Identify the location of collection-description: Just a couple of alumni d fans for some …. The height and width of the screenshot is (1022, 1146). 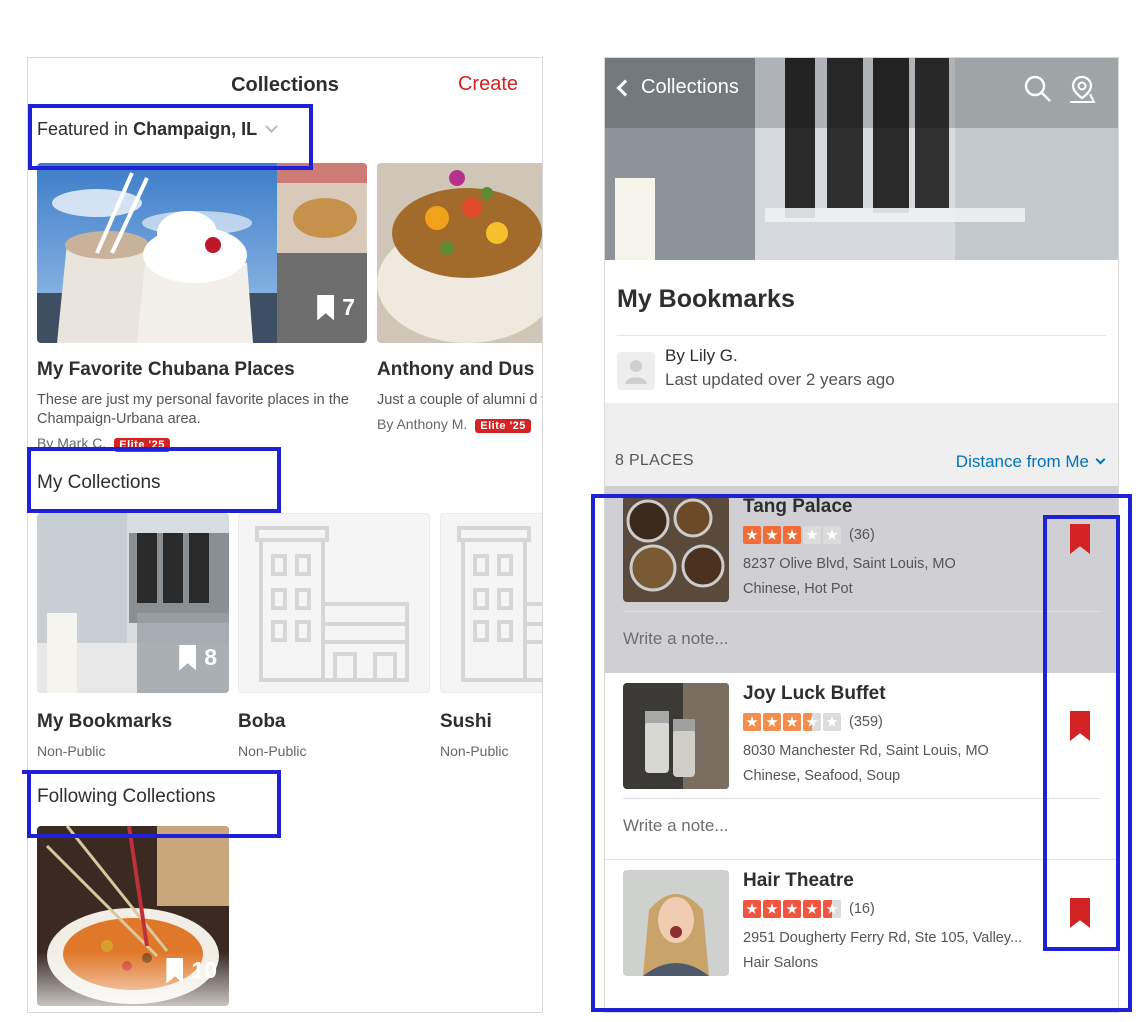
(459, 400).